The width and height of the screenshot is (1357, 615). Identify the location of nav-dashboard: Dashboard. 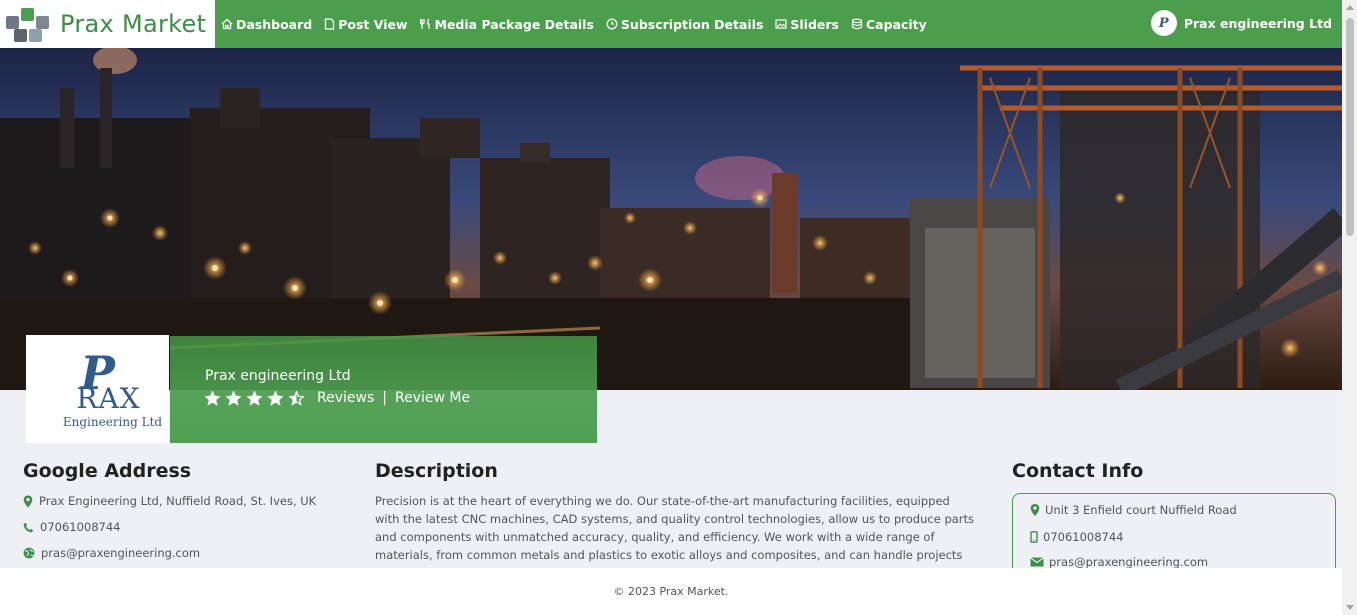
(266, 24).